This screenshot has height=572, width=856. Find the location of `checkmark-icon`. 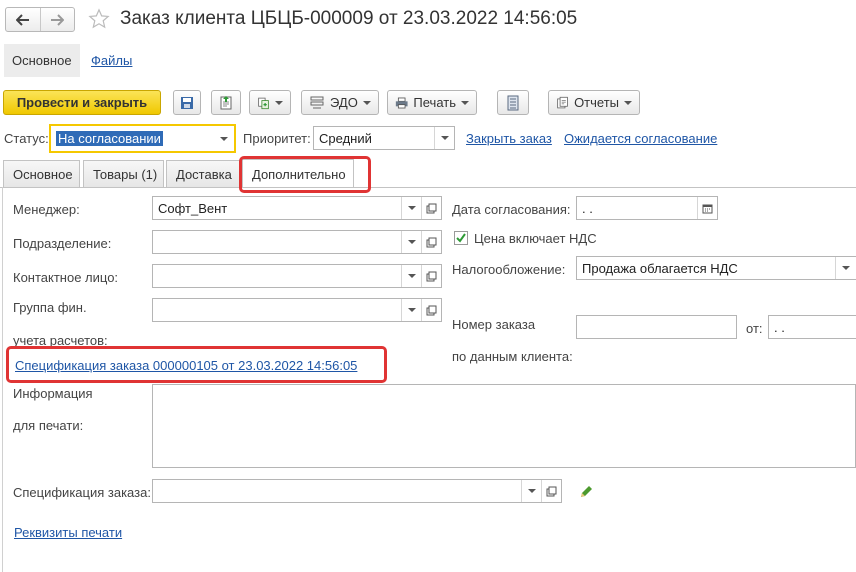

checkmark-icon is located at coordinates (461, 238).